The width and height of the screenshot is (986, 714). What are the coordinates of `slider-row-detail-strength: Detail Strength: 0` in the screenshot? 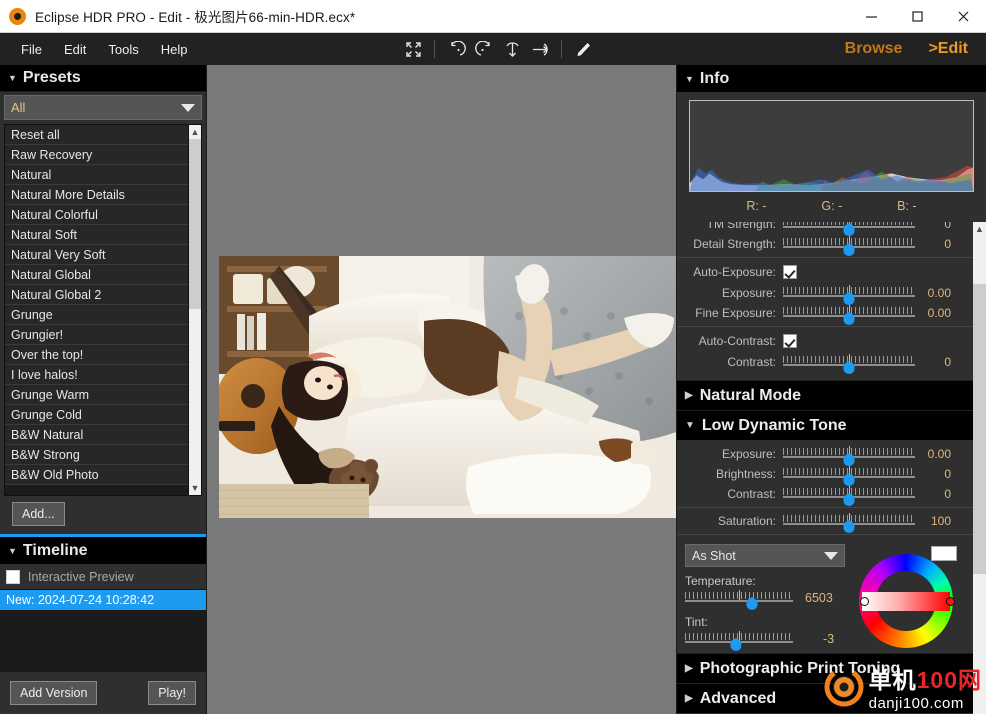 It's located at (825, 245).